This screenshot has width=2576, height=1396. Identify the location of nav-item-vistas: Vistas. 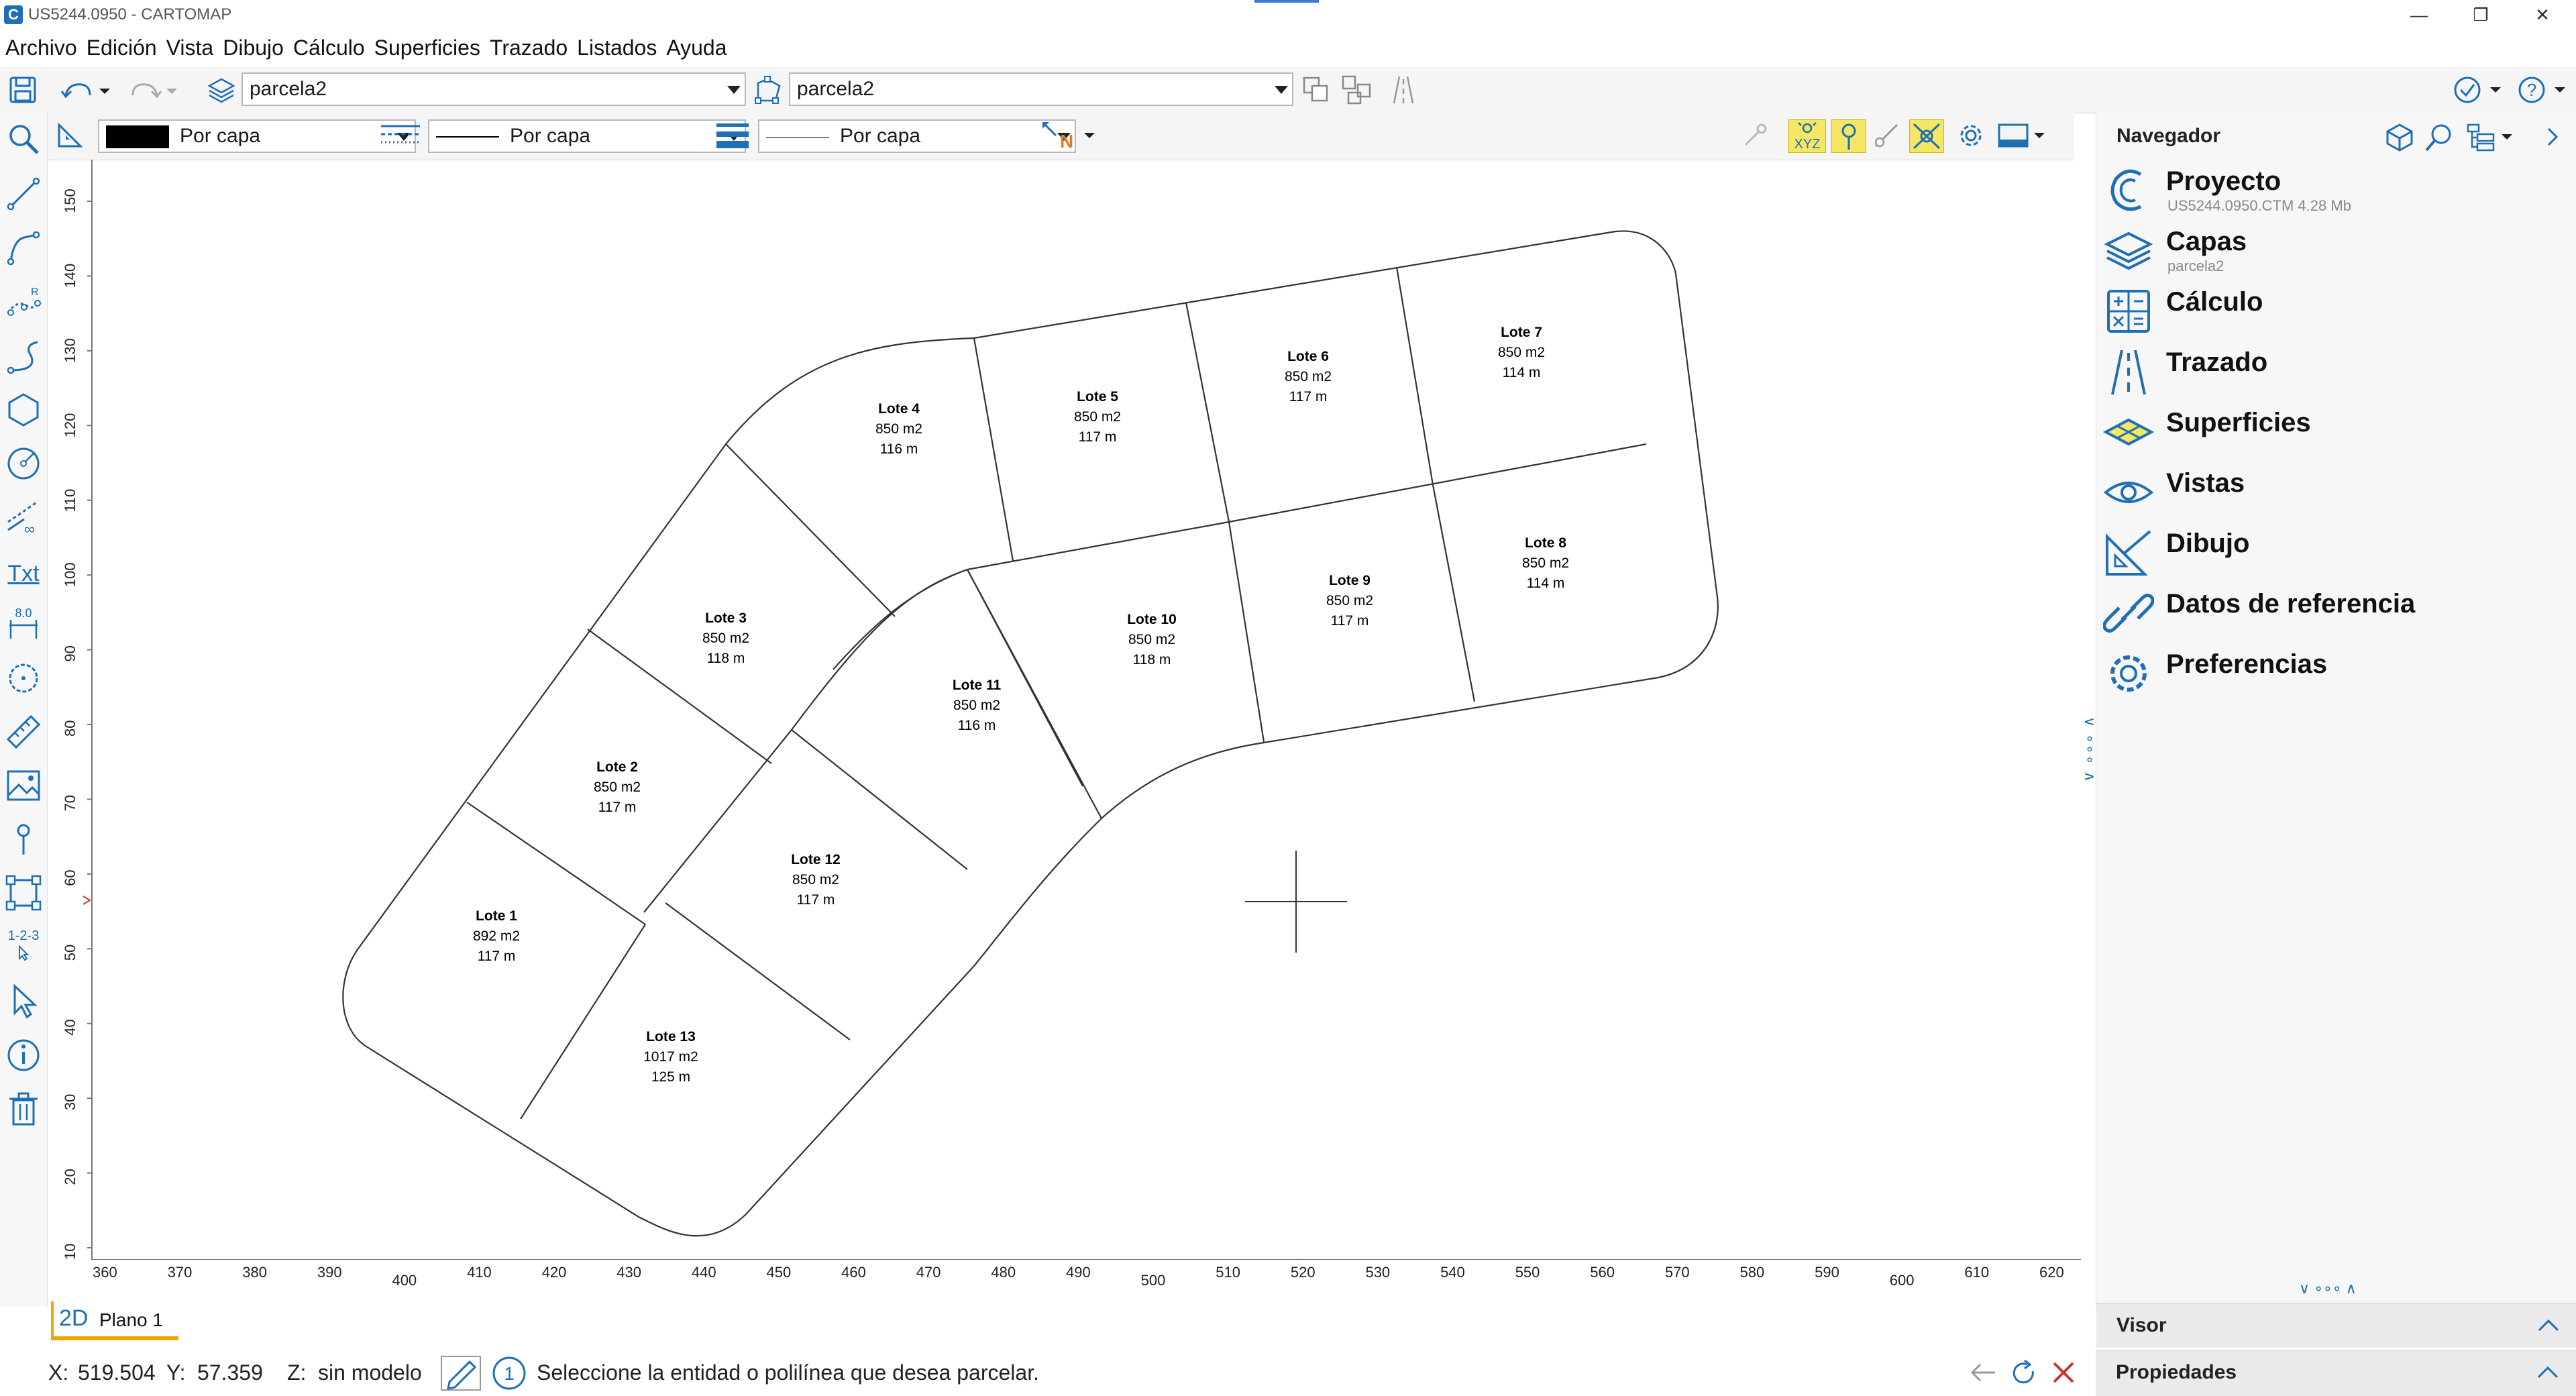
(2338, 492).